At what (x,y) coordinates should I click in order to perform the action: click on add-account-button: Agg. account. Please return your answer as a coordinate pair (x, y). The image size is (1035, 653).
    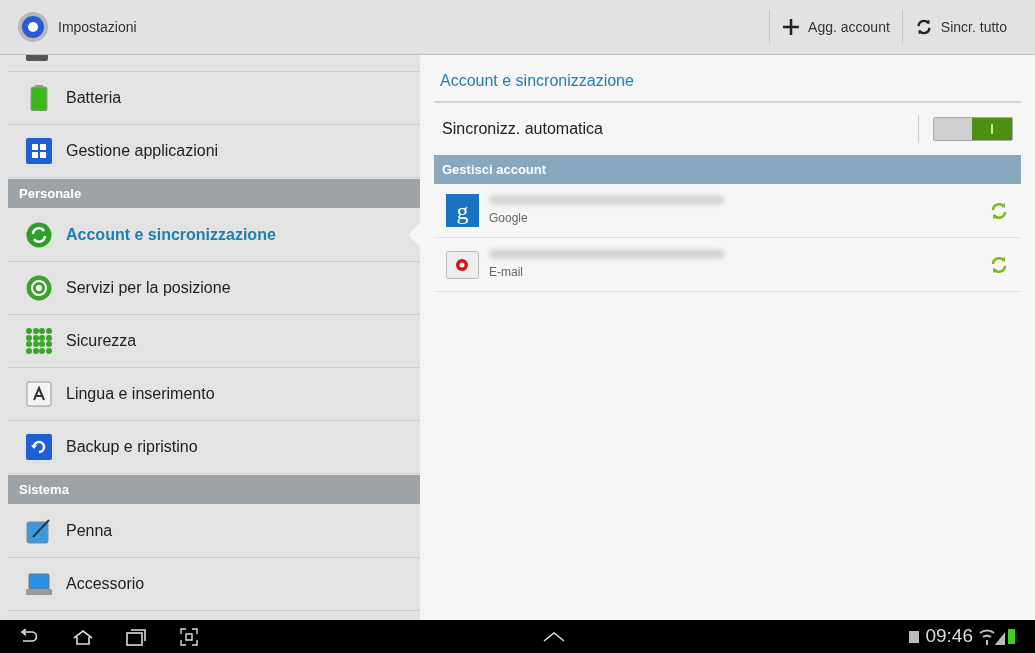
    Looking at the image, I should click on (835, 27).